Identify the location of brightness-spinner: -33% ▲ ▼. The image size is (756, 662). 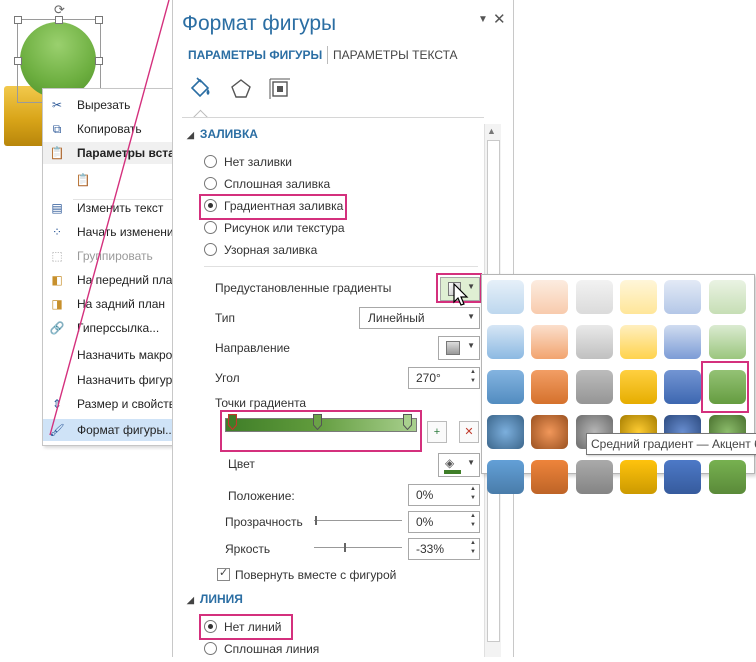
(444, 549).